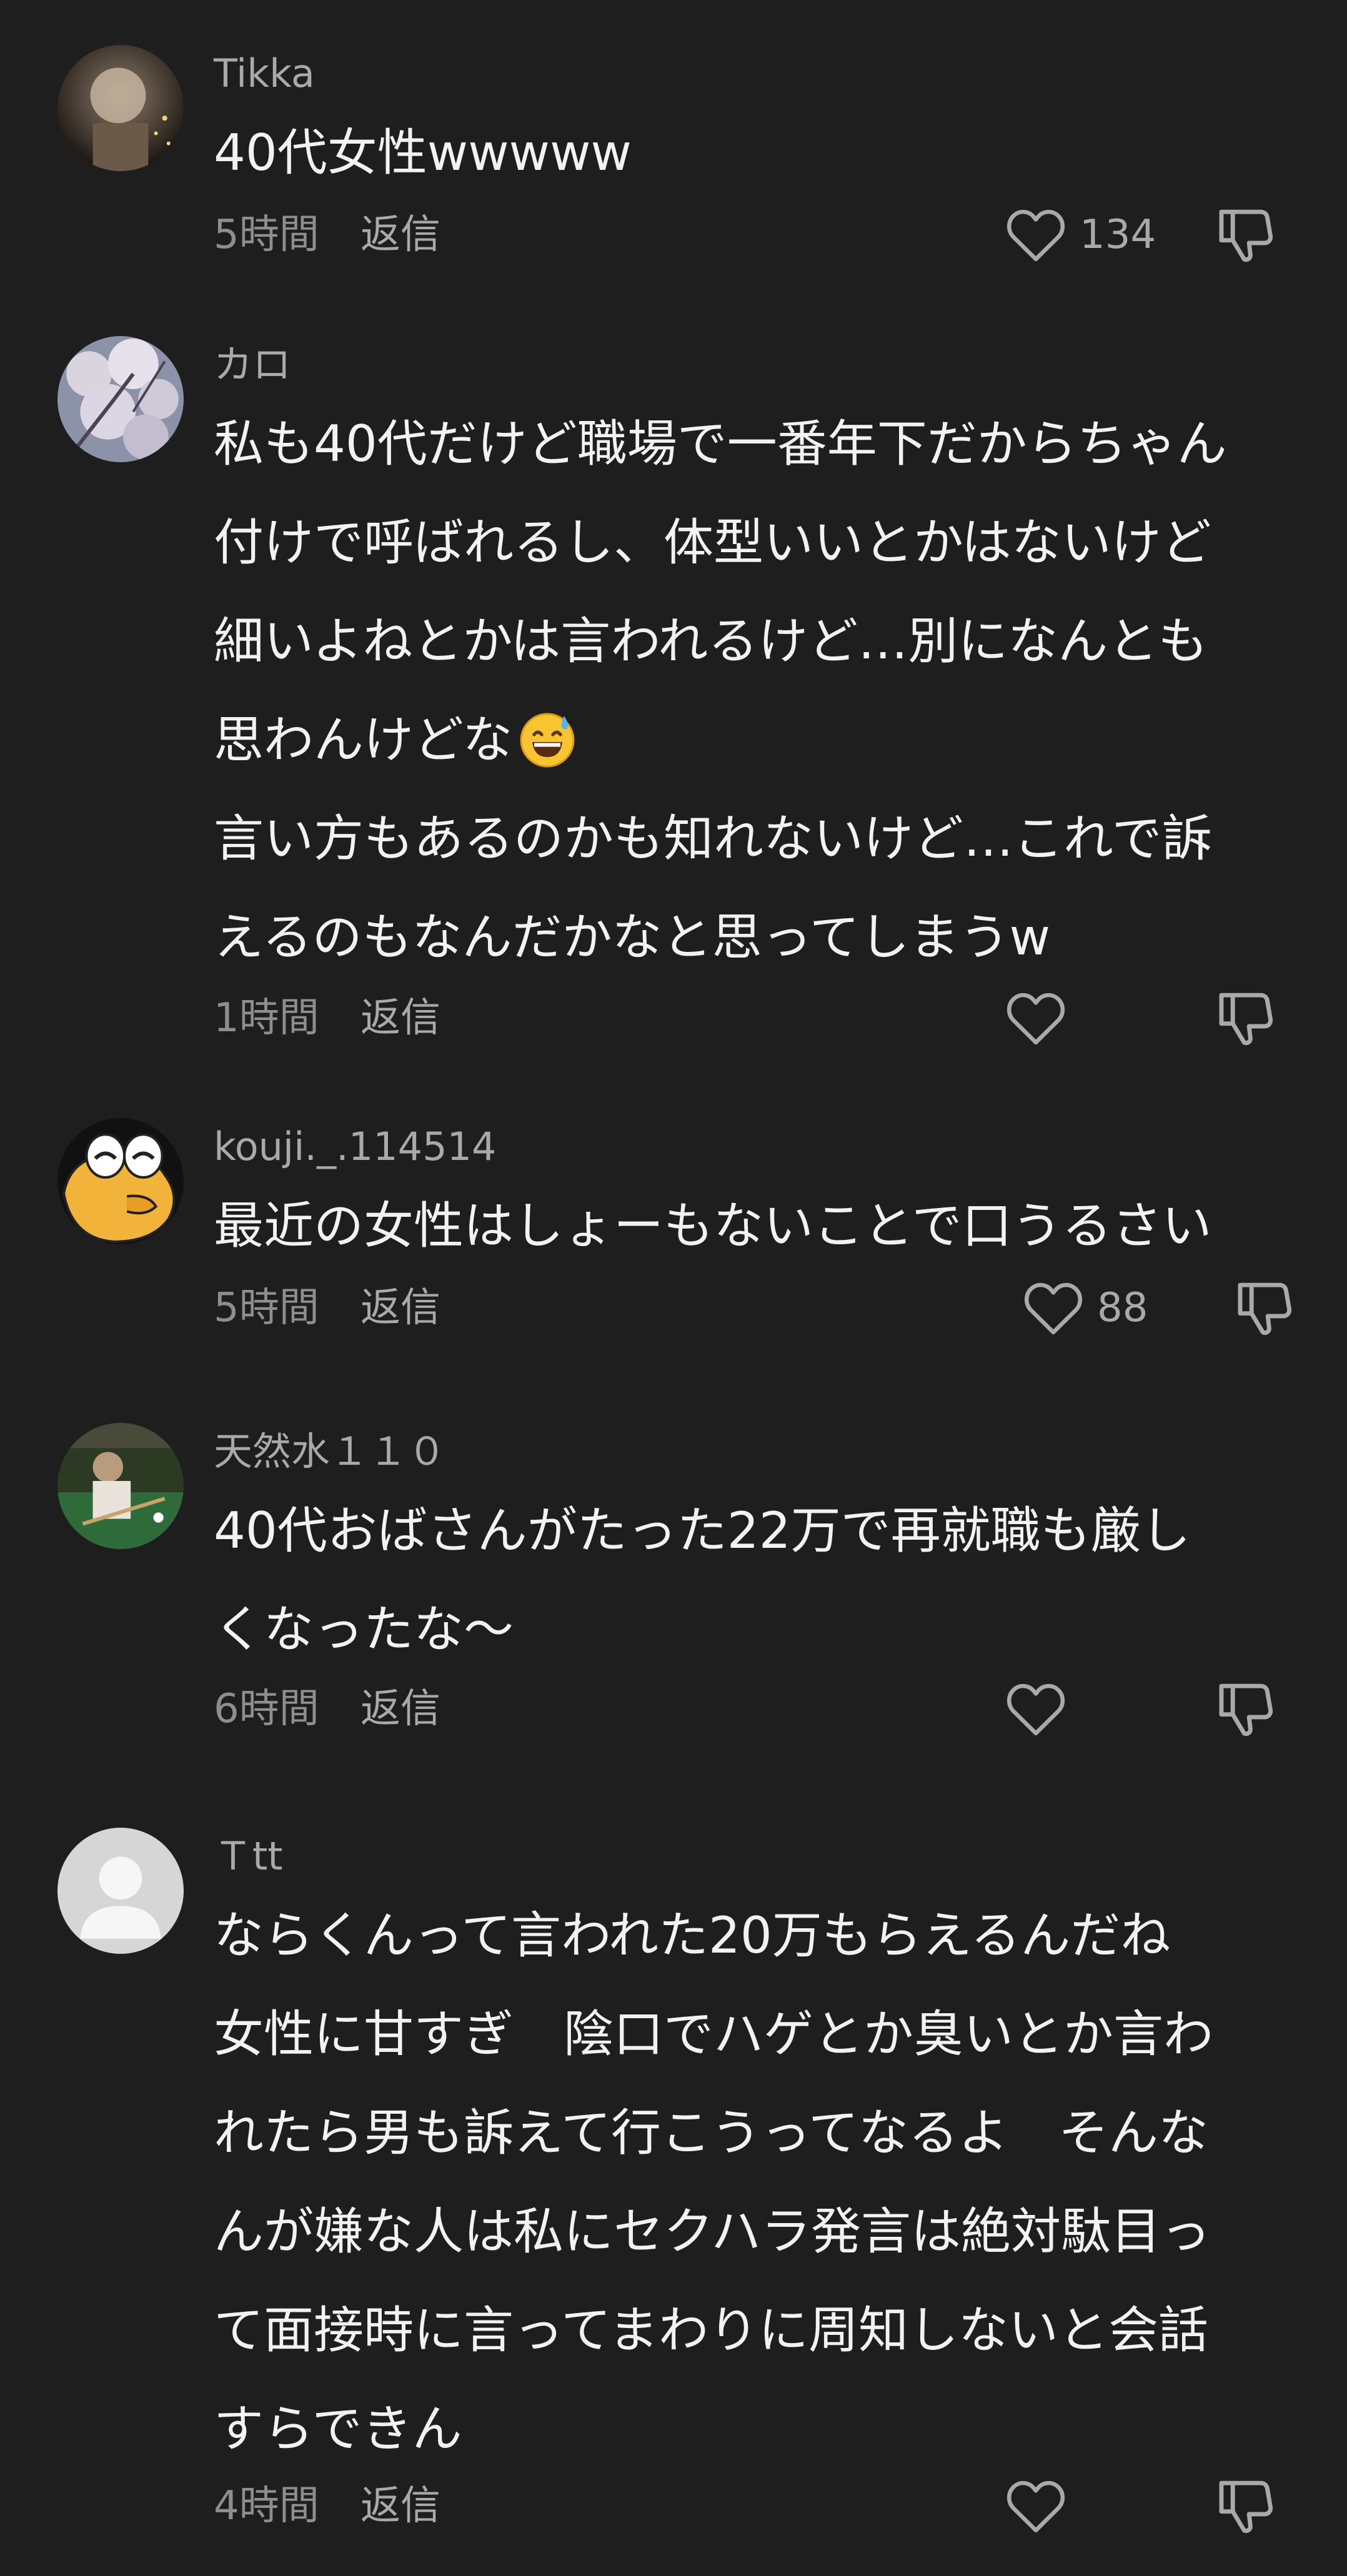  Describe the element at coordinates (713, 1226) in the screenshot. I see `comment-line: 最近の女性はしょーもないことで口うるさい` at that location.